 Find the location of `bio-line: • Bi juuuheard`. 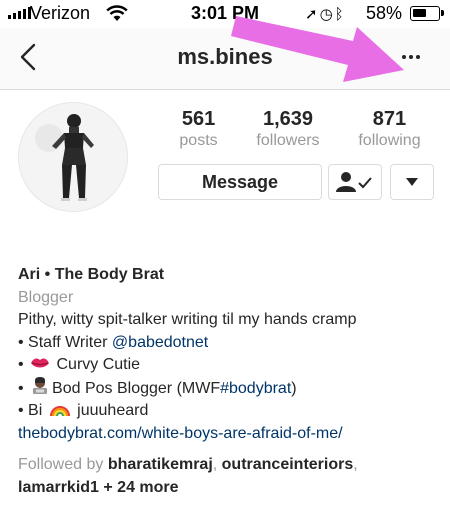

bio-line: • Bi juuuheard is located at coordinates (228, 411).